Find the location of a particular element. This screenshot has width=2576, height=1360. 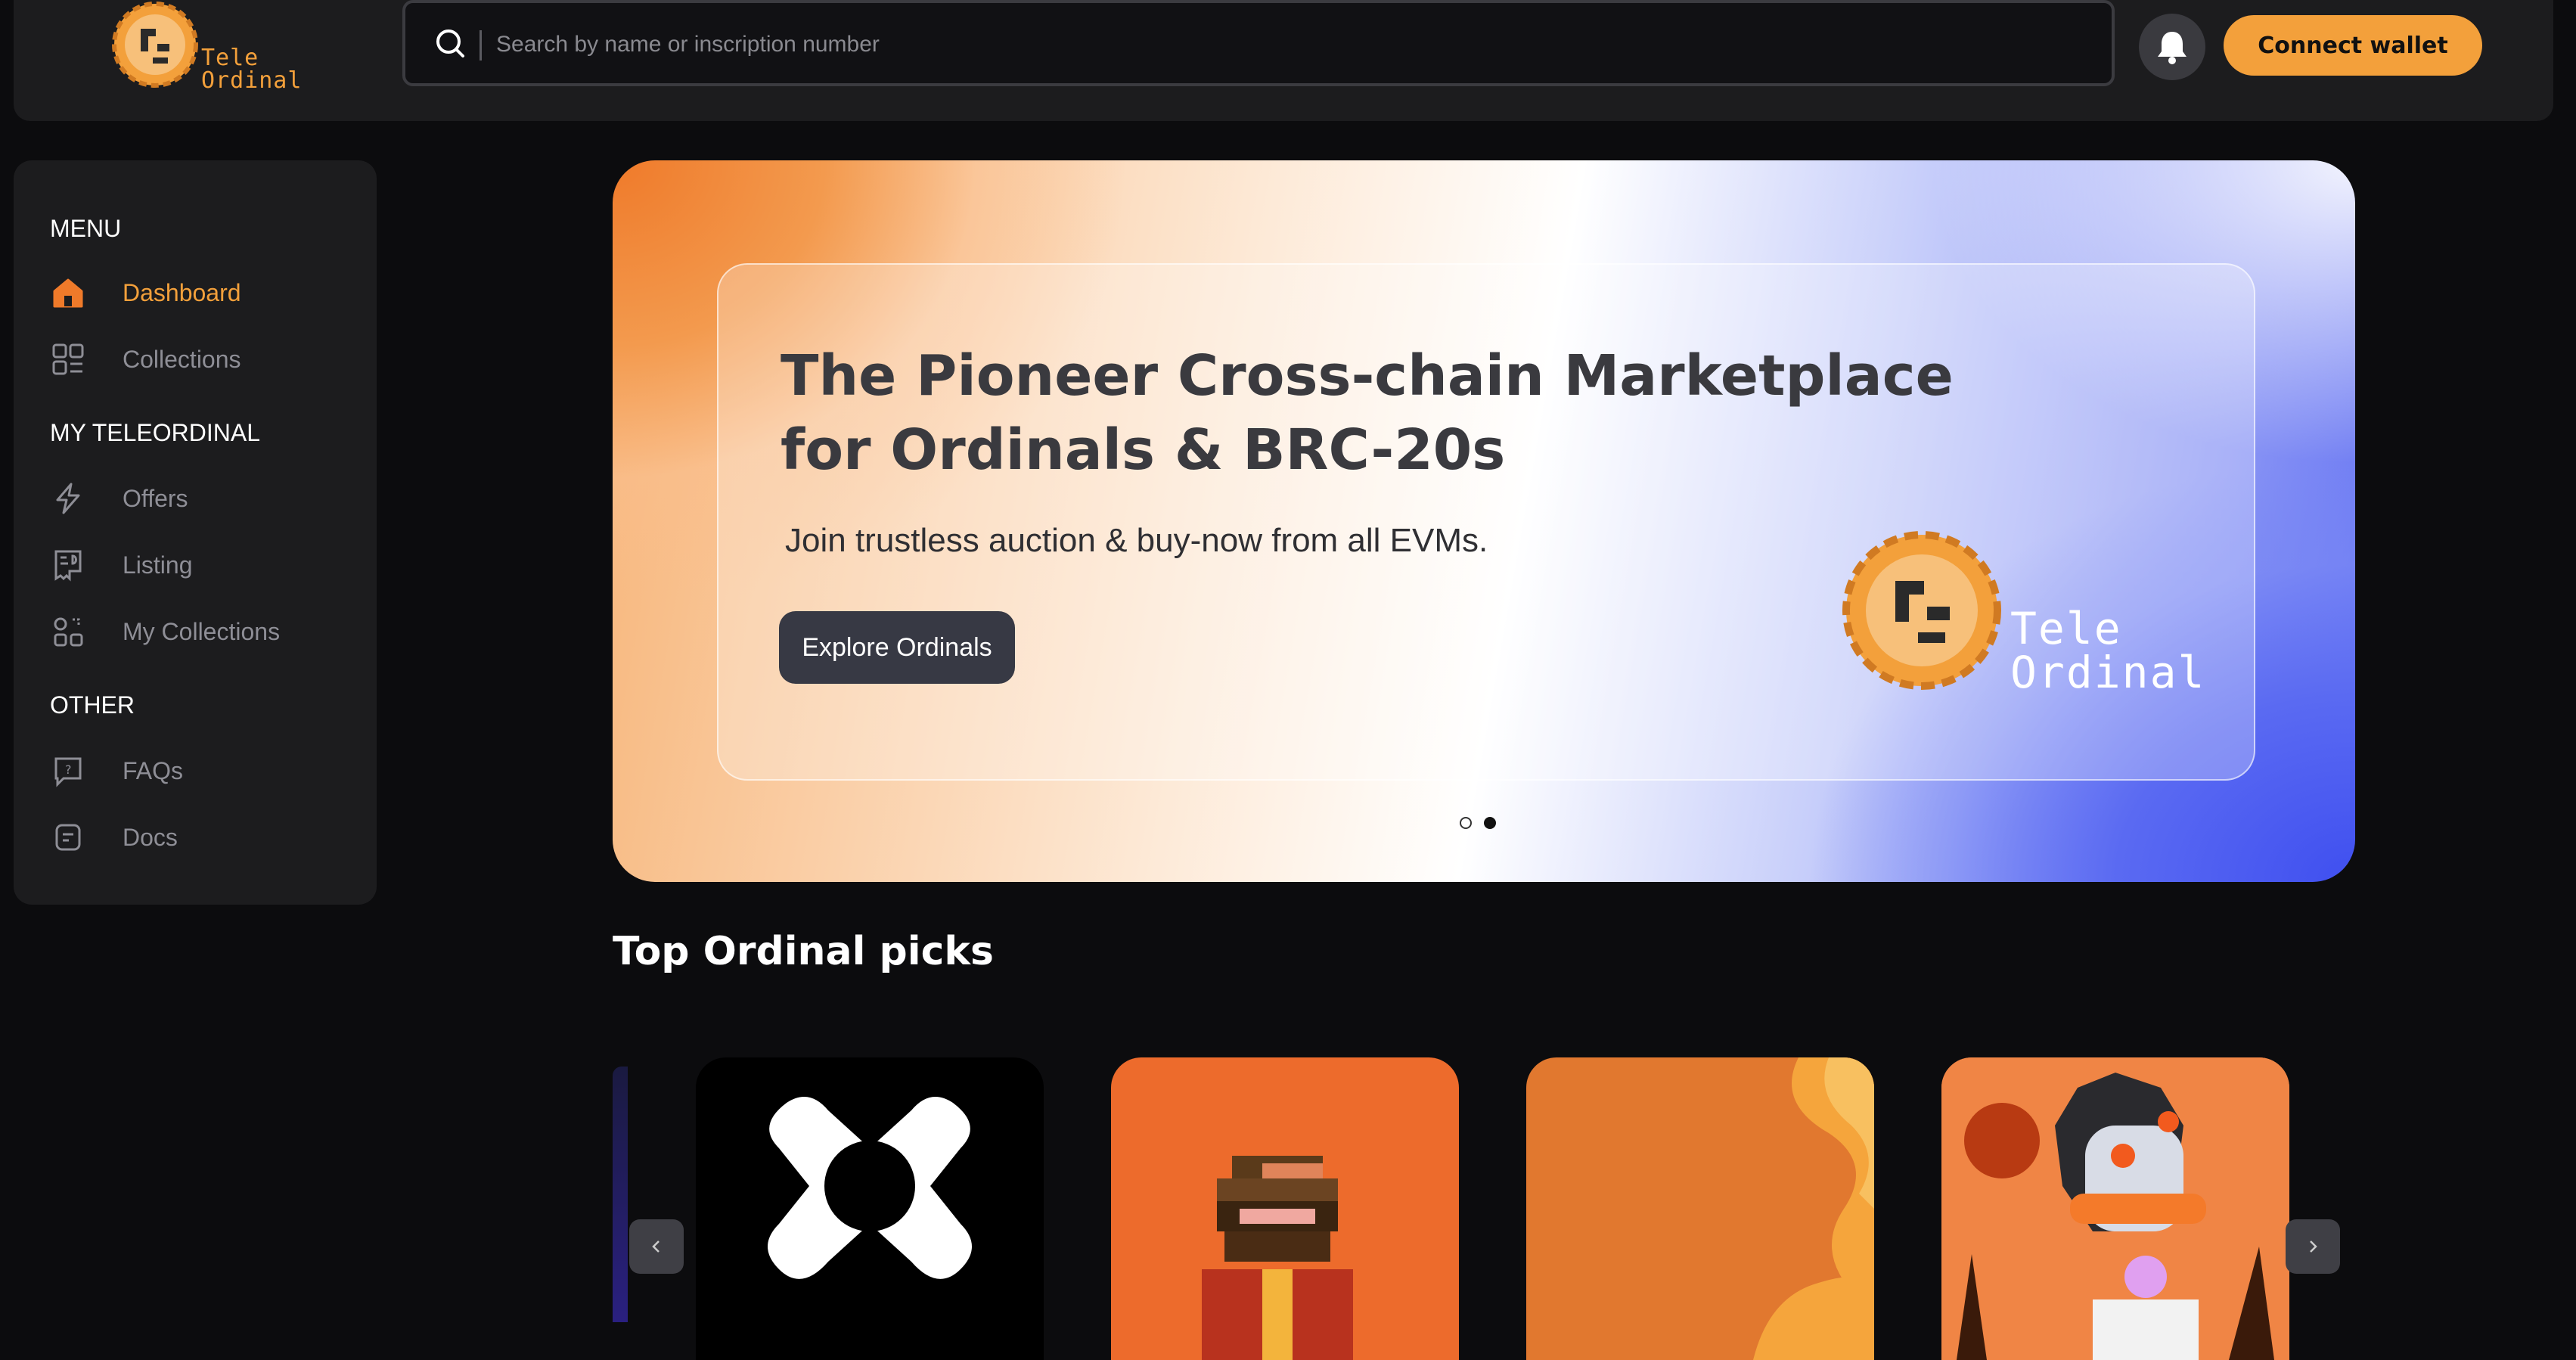

logo-line-2: Ordinal is located at coordinates (252, 80).